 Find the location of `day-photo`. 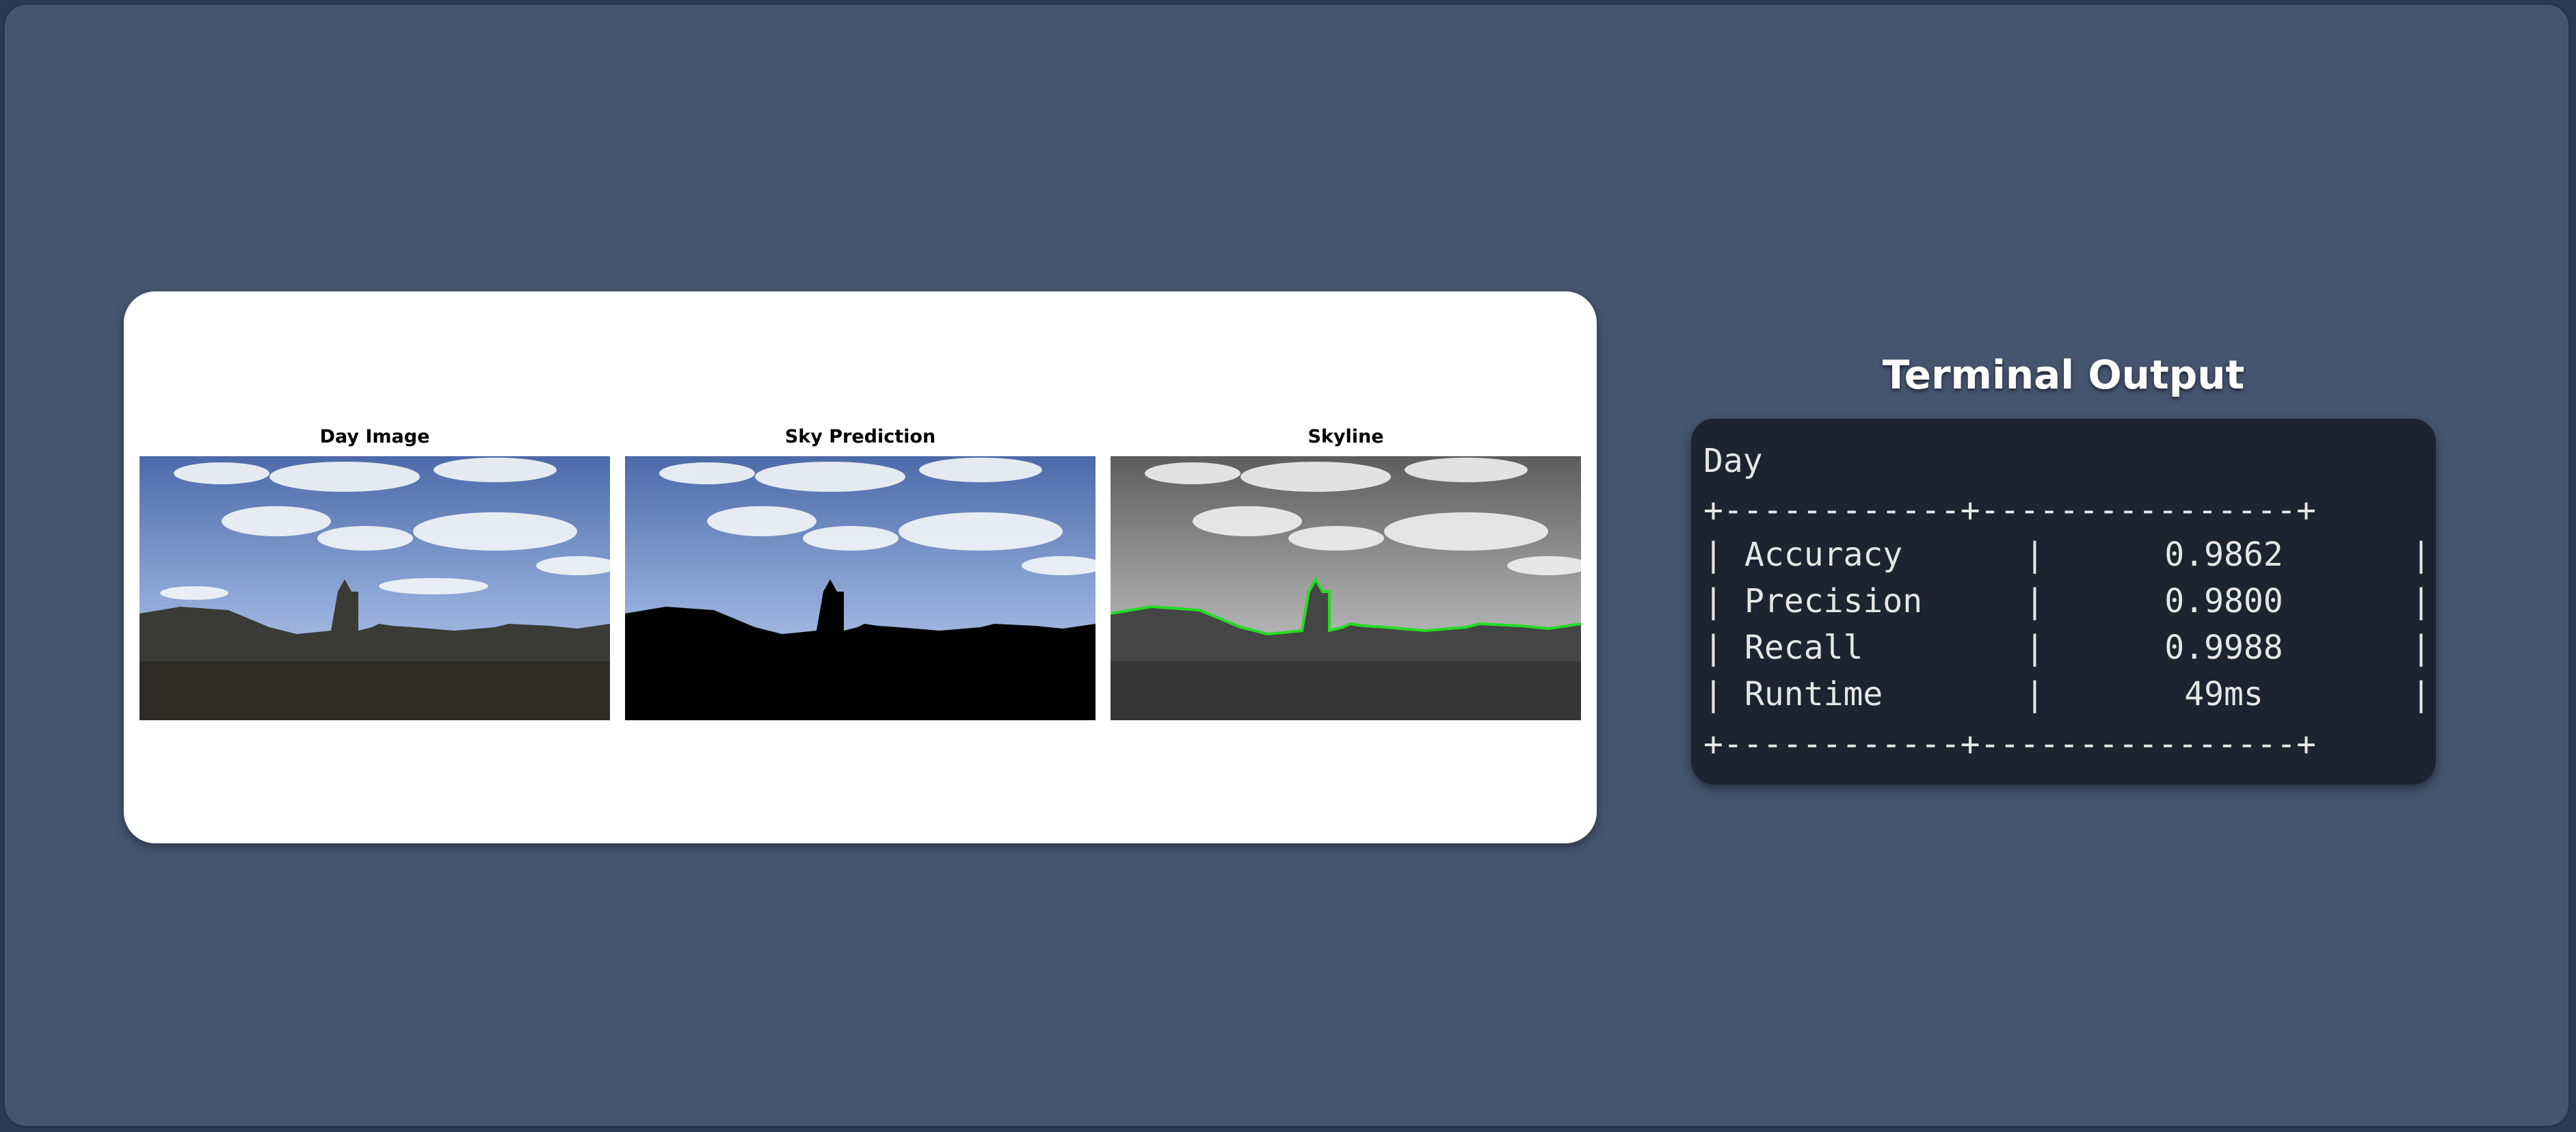

day-photo is located at coordinates (375, 588).